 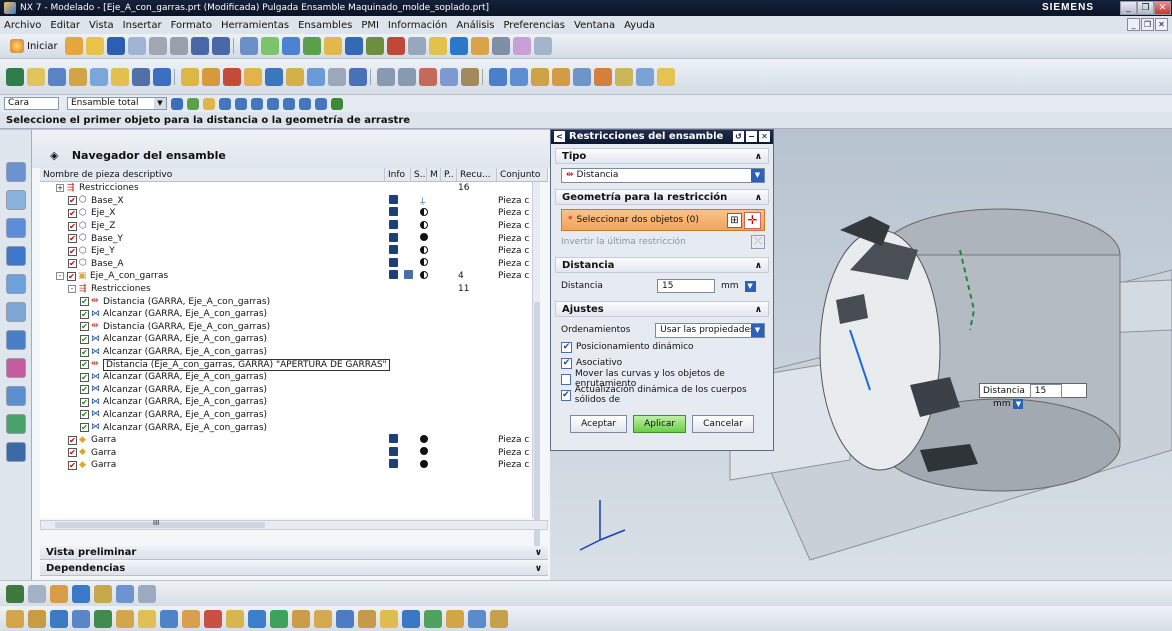 What do you see at coordinates (398, 174) in the screenshot?
I see `column-info: Info` at bounding box center [398, 174].